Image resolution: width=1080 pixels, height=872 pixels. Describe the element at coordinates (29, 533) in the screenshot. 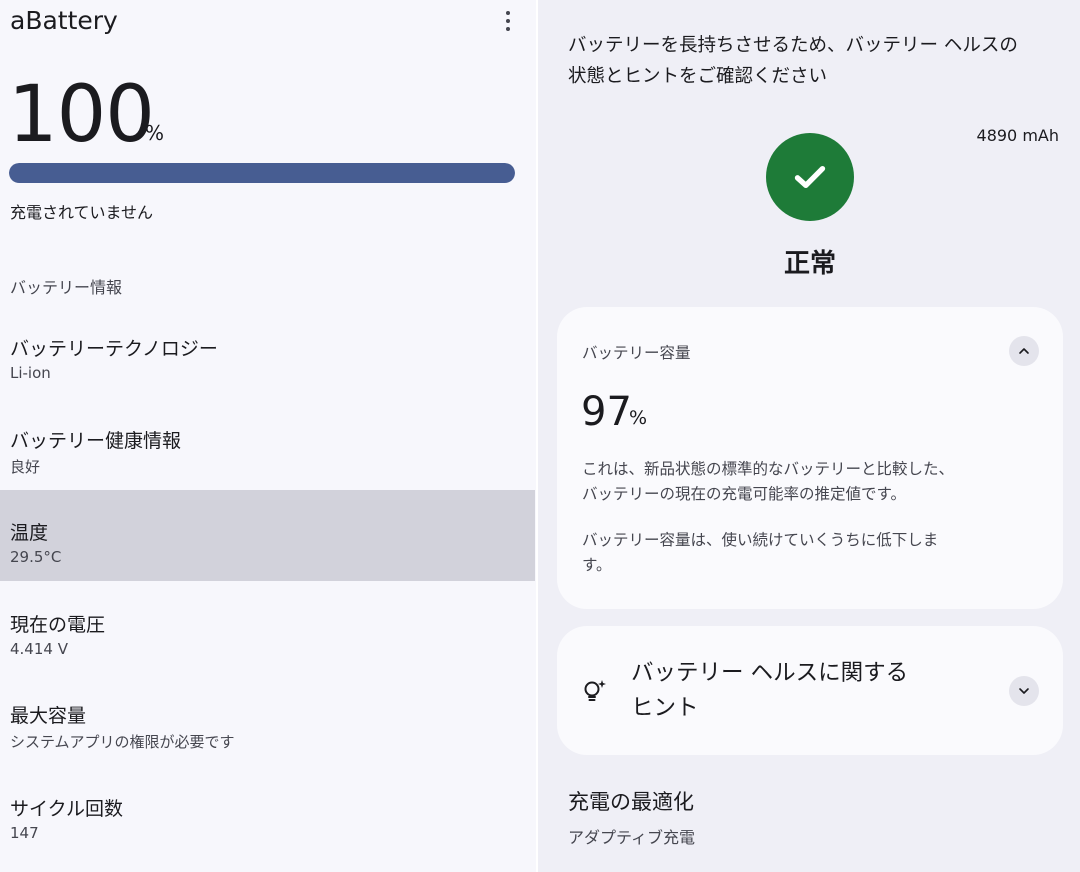

I see `info-title: 温度` at that location.